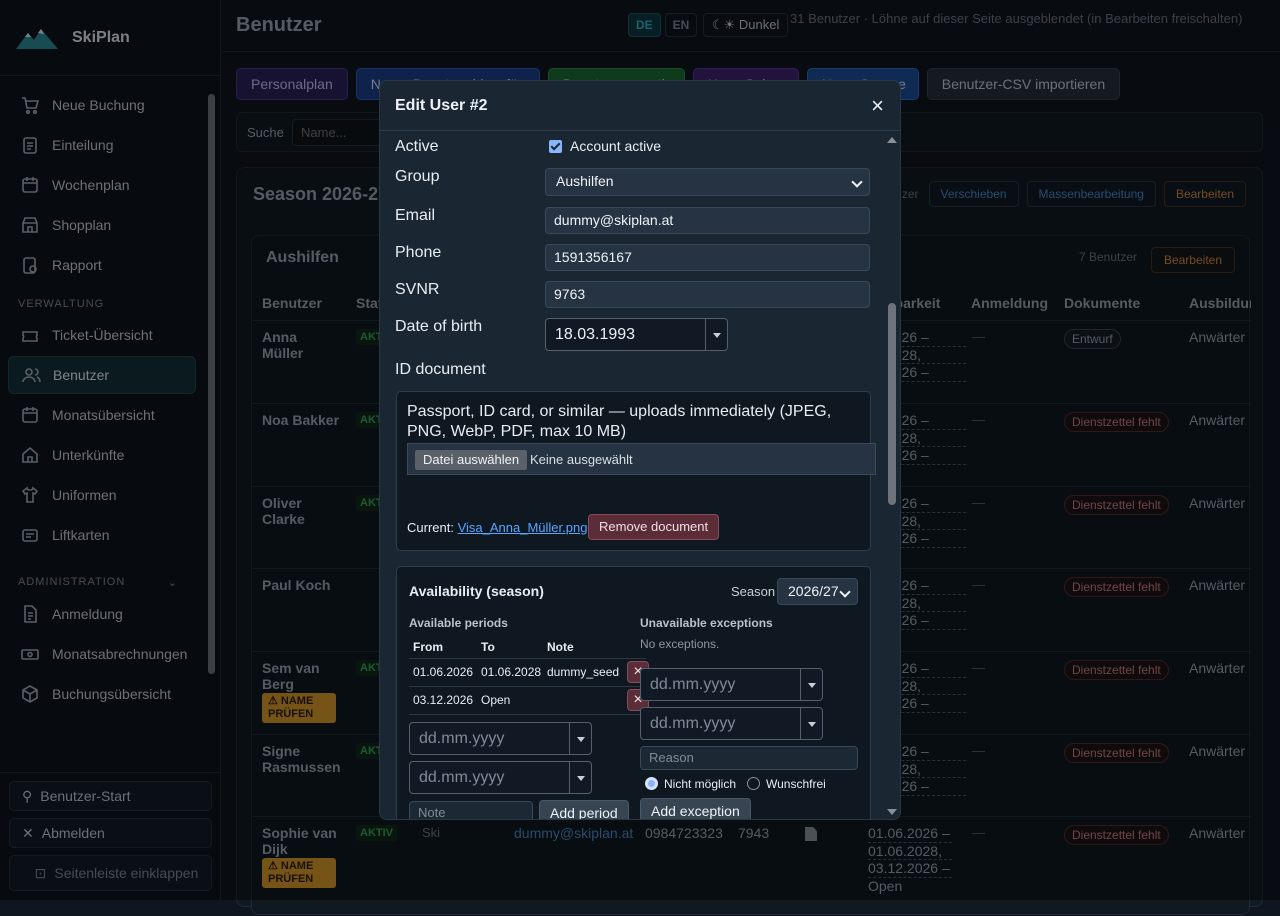  Describe the element at coordinates (458, 623) in the screenshot. I see `available-periods-label: Available periods` at that location.